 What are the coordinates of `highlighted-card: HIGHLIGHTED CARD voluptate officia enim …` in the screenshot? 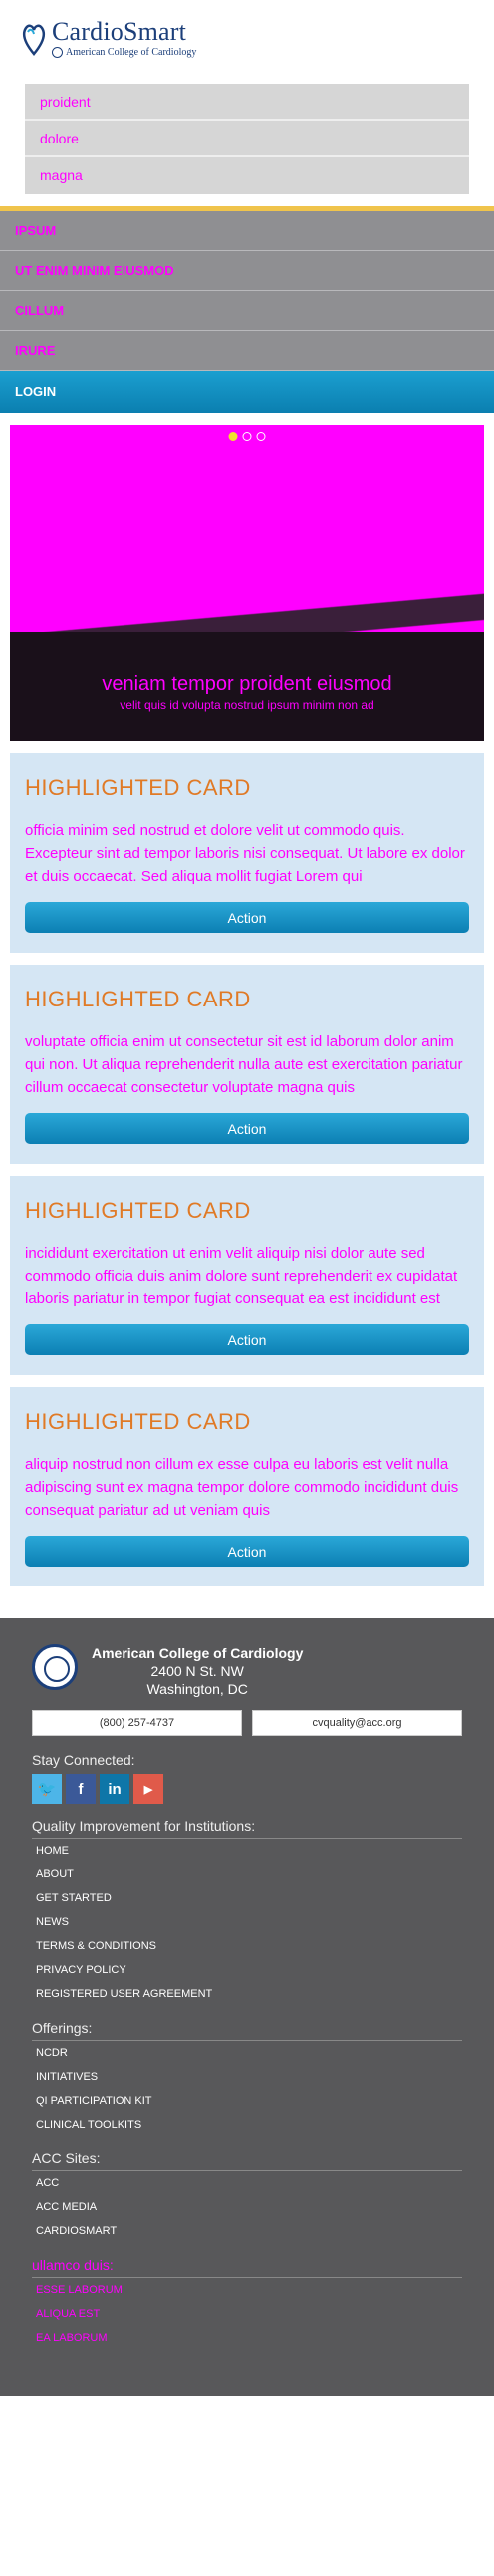 It's located at (247, 1064).